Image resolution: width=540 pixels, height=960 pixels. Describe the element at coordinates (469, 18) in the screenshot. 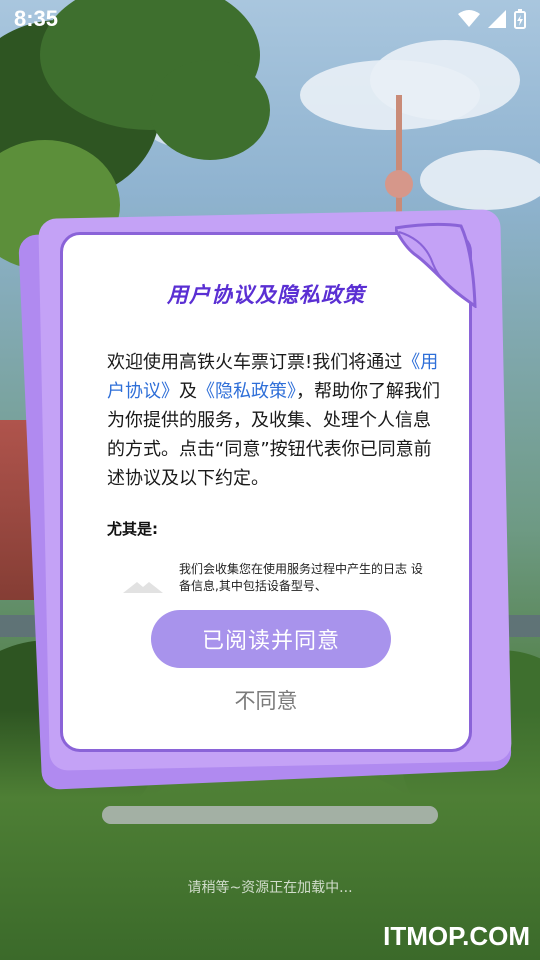

I see `wifi-icon` at that location.